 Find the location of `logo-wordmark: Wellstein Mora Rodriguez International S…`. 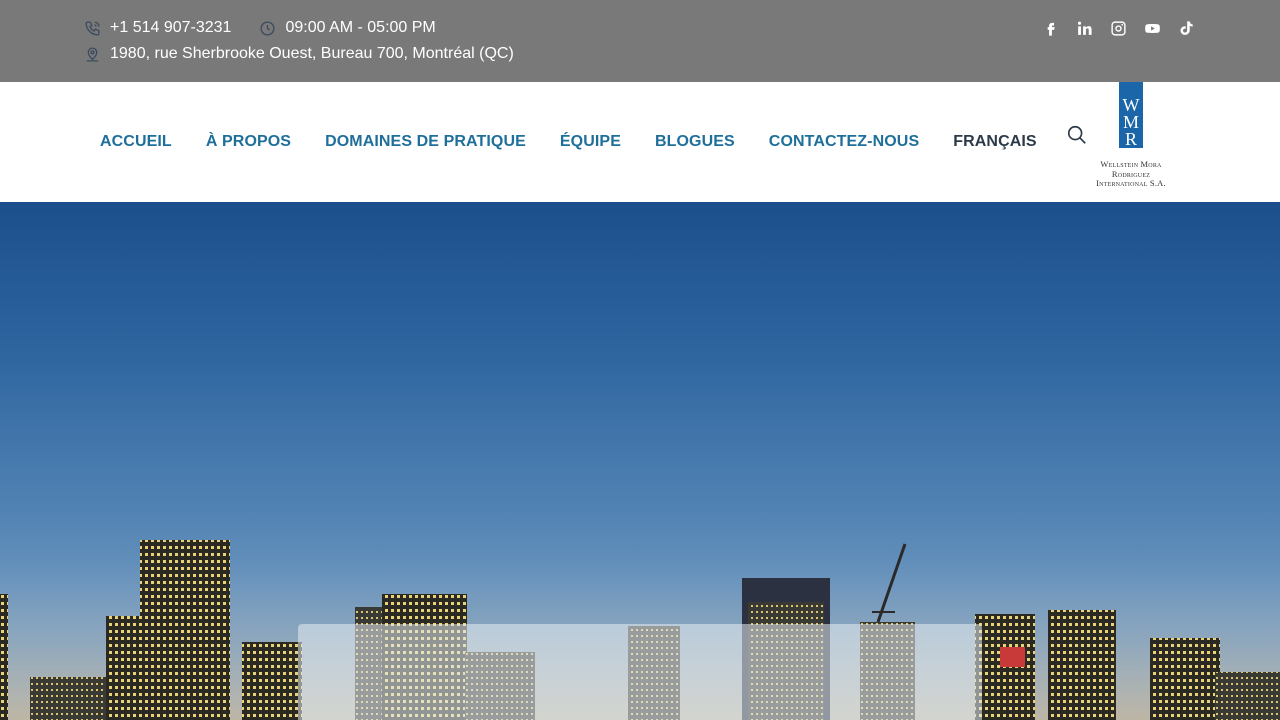

logo-wordmark: Wellstein Mora Rodriguez International S… is located at coordinates (1131, 174).